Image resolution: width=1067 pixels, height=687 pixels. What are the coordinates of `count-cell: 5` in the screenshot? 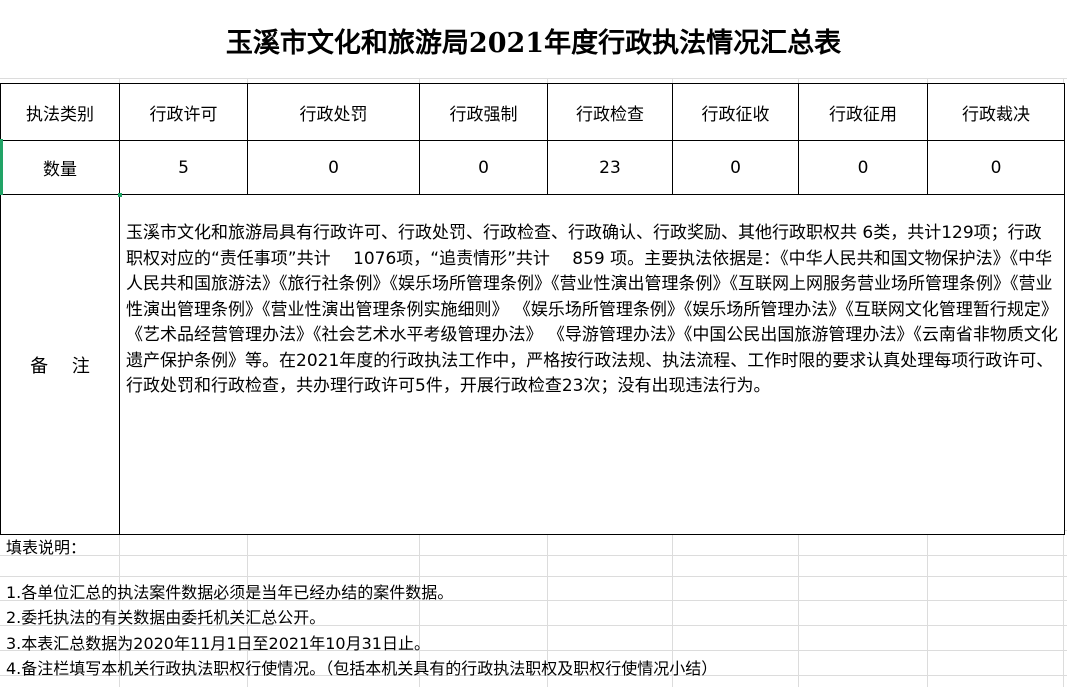 It's located at (183, 167).